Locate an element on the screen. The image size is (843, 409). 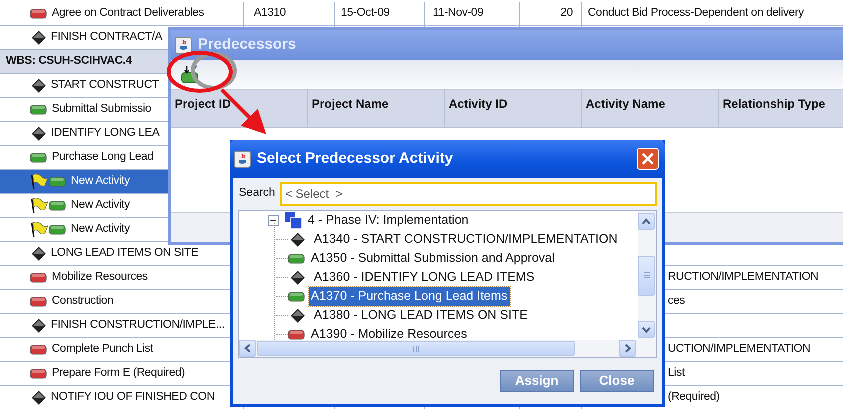
collapse-icon is located at coordinates (273, 220).